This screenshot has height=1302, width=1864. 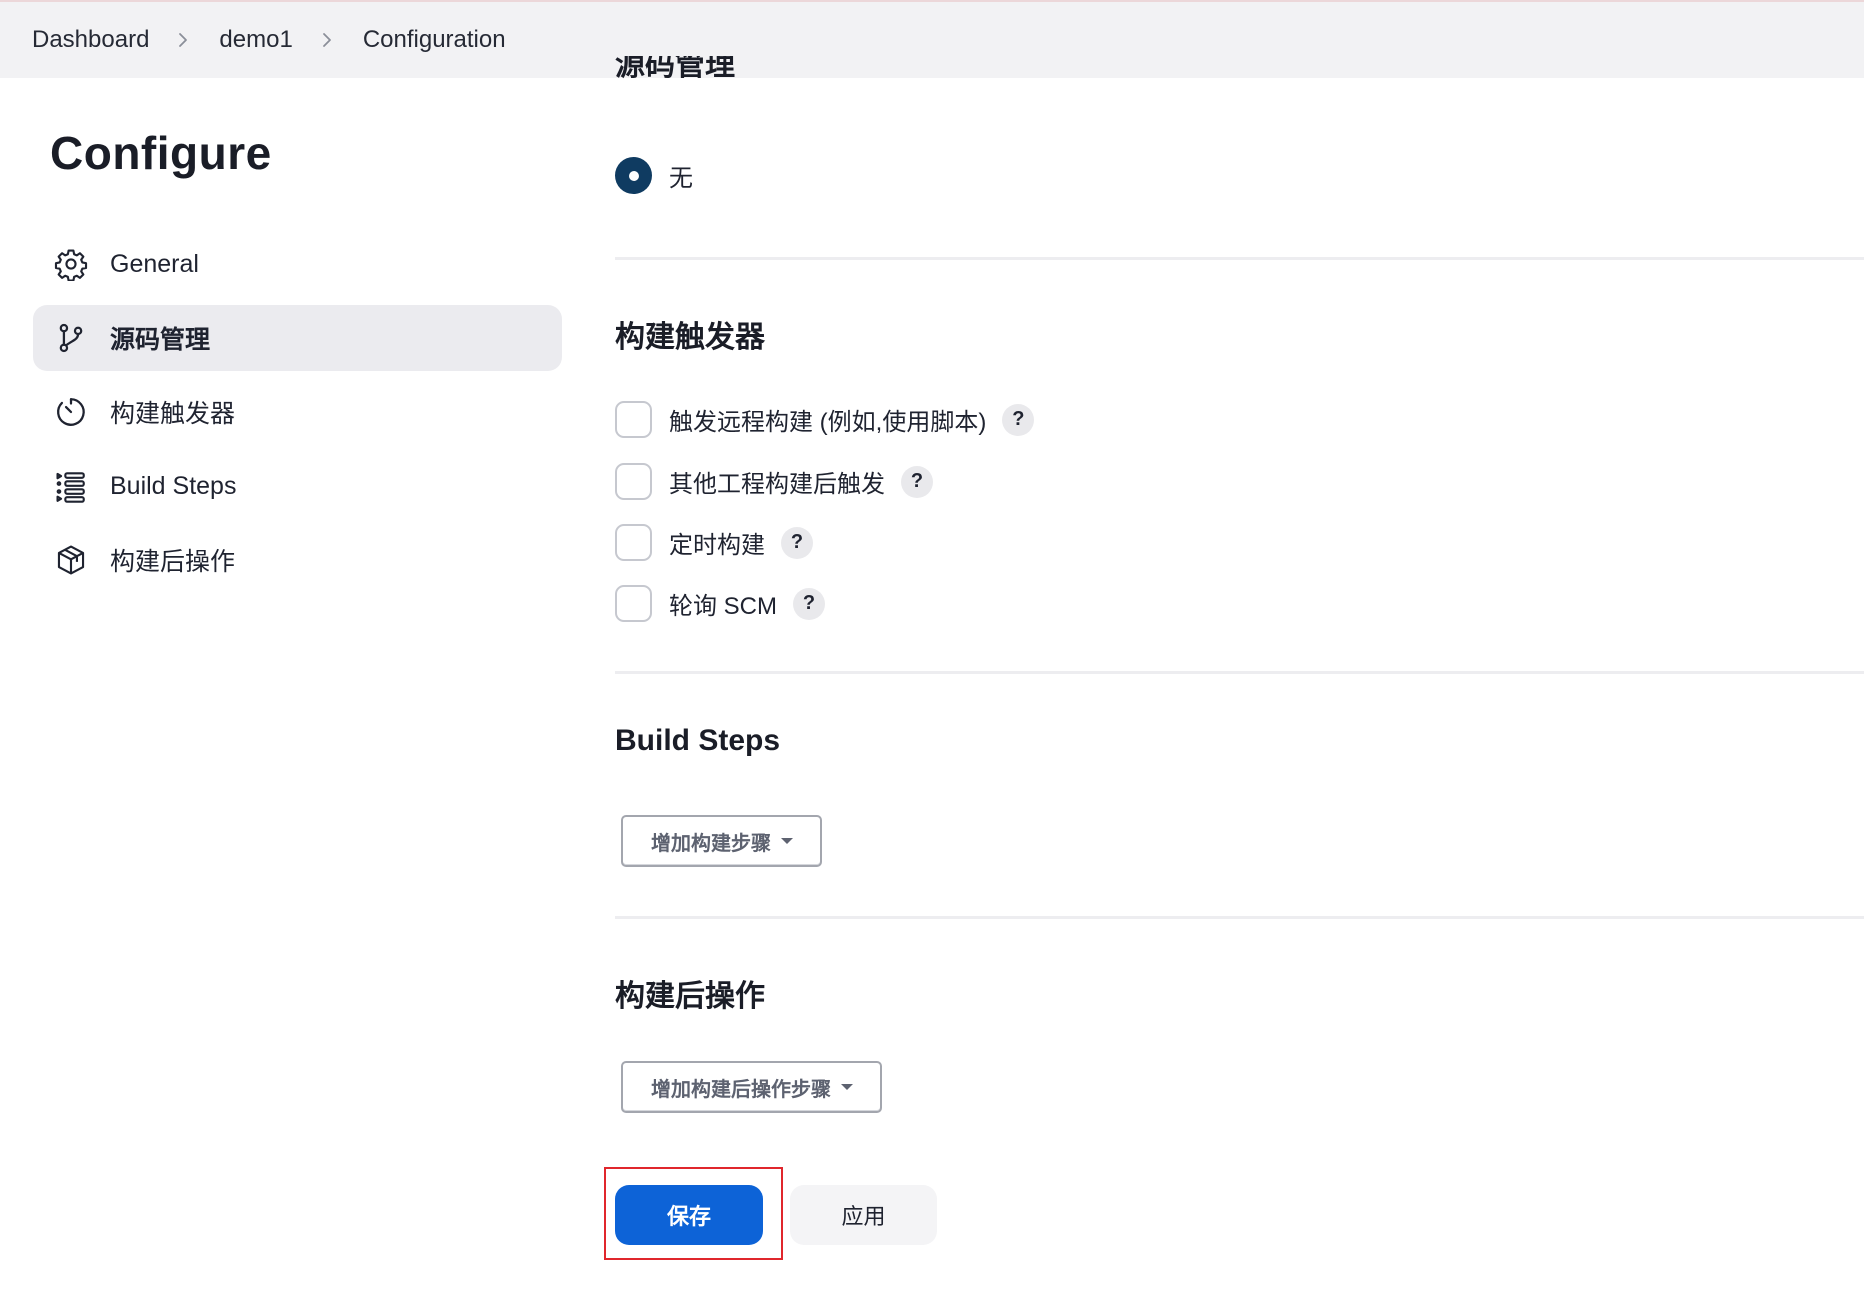 I want to click on radio-button, so click(x=633, y=175).